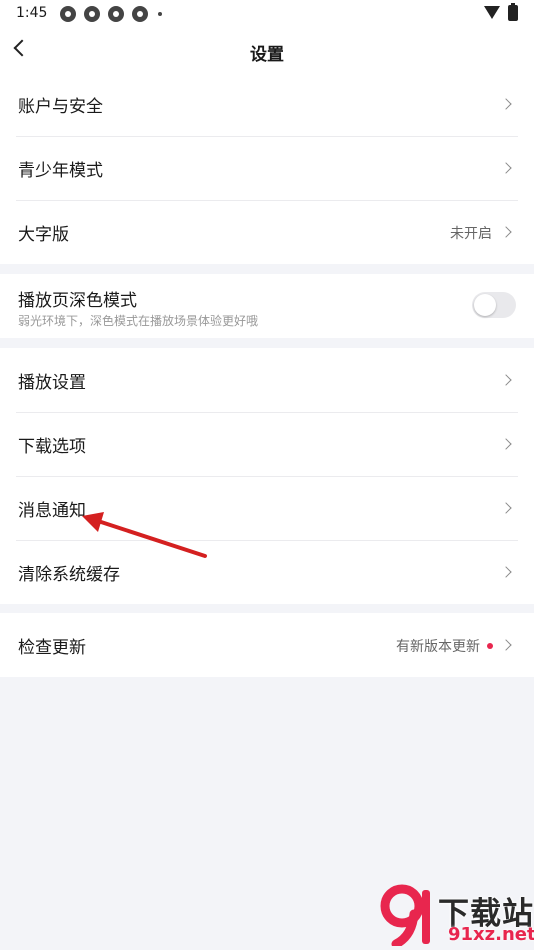 This screenshot has height=950, width=534. I want to click on watermark: 下载站 91xz.net, so click(453, 915).